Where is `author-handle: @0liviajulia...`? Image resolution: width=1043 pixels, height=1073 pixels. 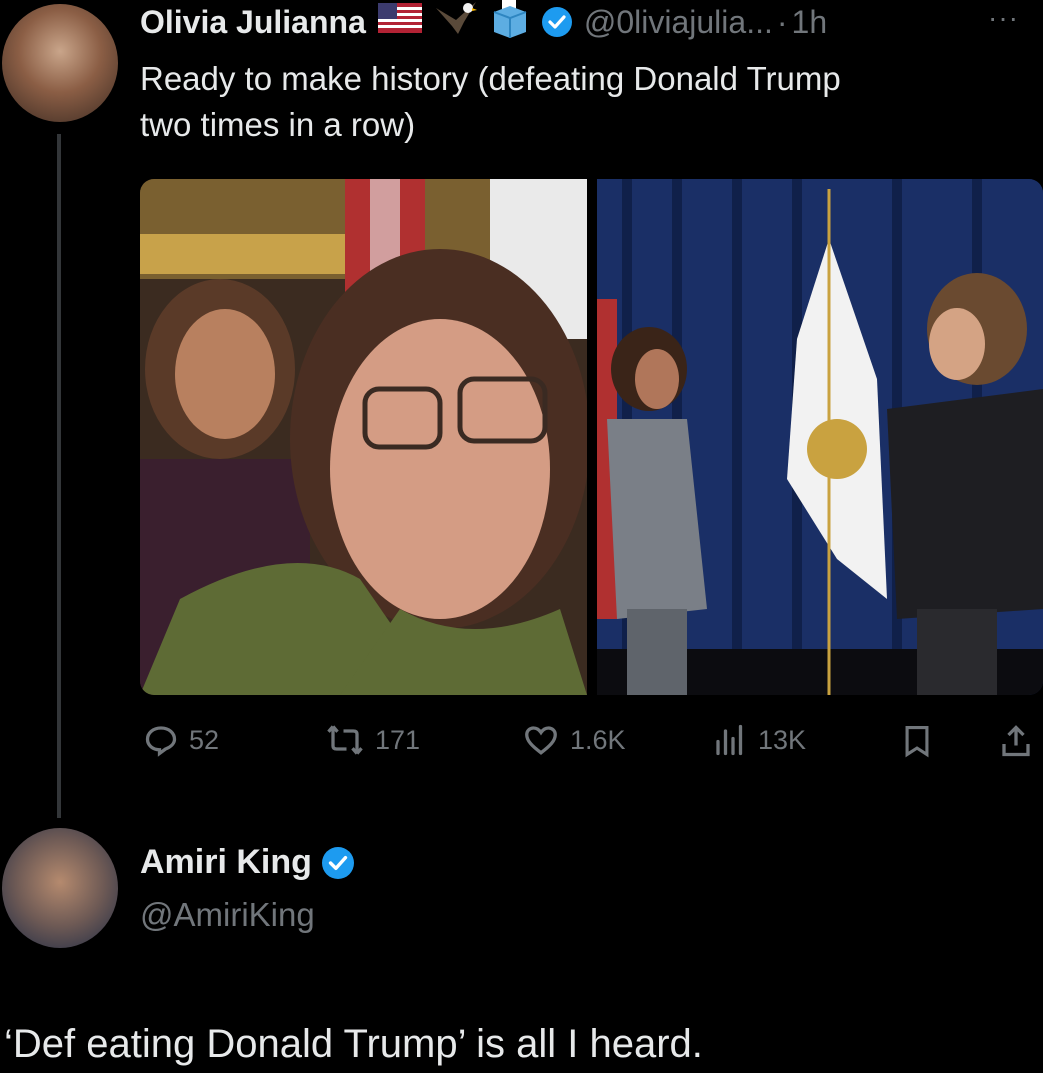
author-handle: @0liviajulia... is located at coordinates (678, 22).